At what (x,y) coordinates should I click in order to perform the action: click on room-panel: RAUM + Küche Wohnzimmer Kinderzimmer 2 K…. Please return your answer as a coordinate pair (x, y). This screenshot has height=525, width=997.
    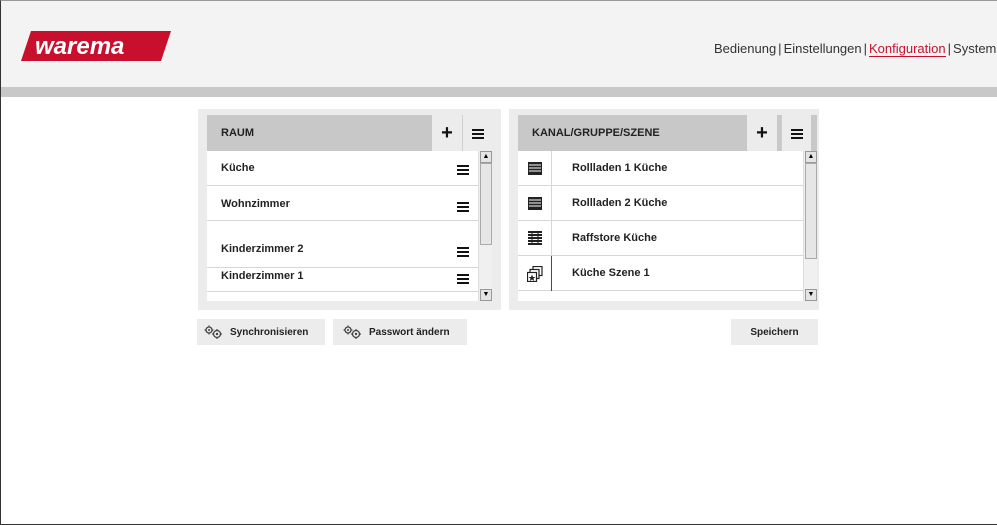
    Looking at the image, I should click on (349, 209).